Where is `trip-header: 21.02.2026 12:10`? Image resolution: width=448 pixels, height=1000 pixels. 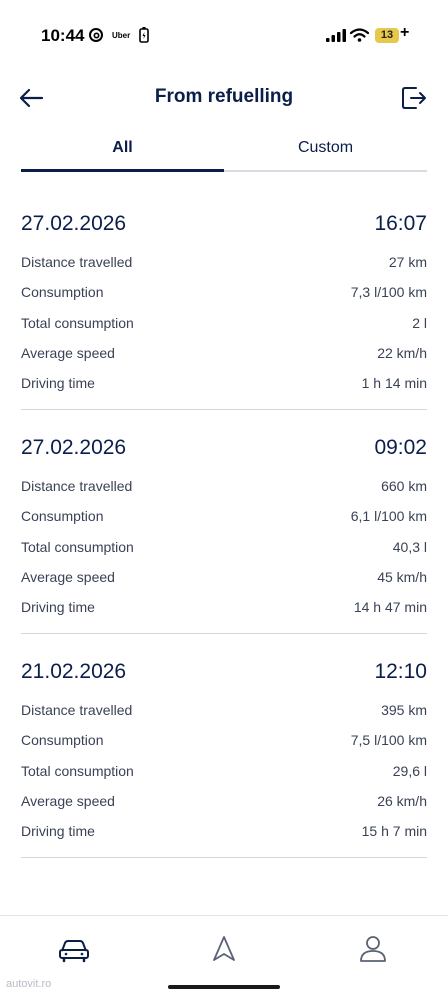 trip-header: 21.02.2026 12:10 is located at coordinates (224, 672).